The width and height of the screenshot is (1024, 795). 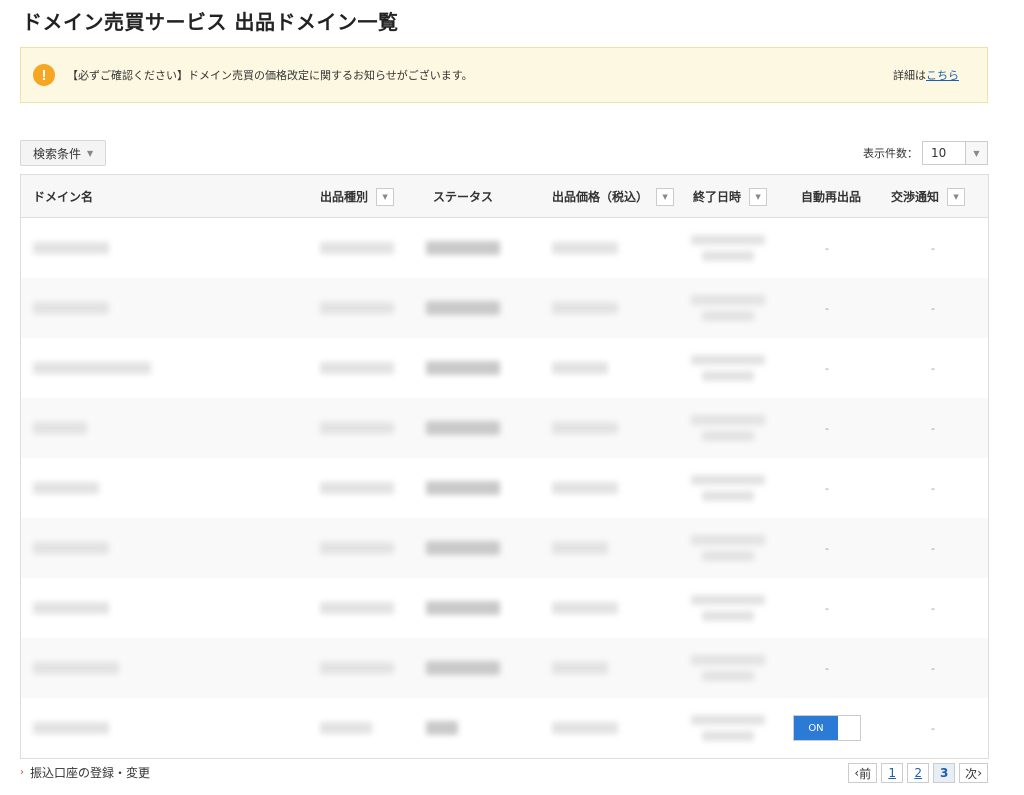 What do you see at coordinates (85, 772) in the screenshot?
I see `bank-account-link: › 振込口座の登録・変更` at bounding box center [85, 772].